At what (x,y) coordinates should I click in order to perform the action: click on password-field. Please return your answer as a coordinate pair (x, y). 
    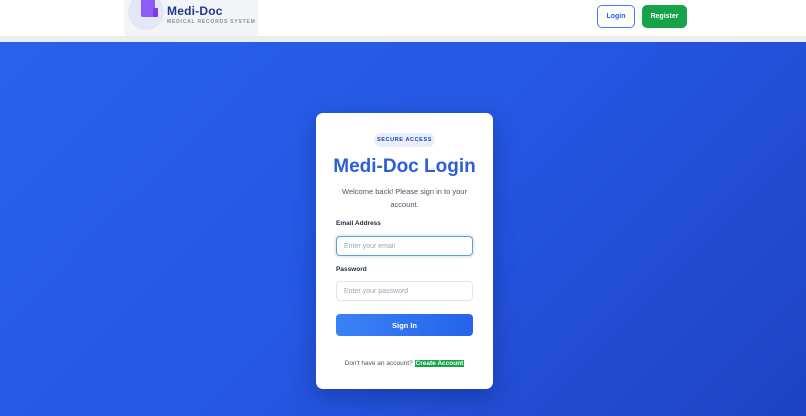
    Looking at the image, I should click on (404, 291).